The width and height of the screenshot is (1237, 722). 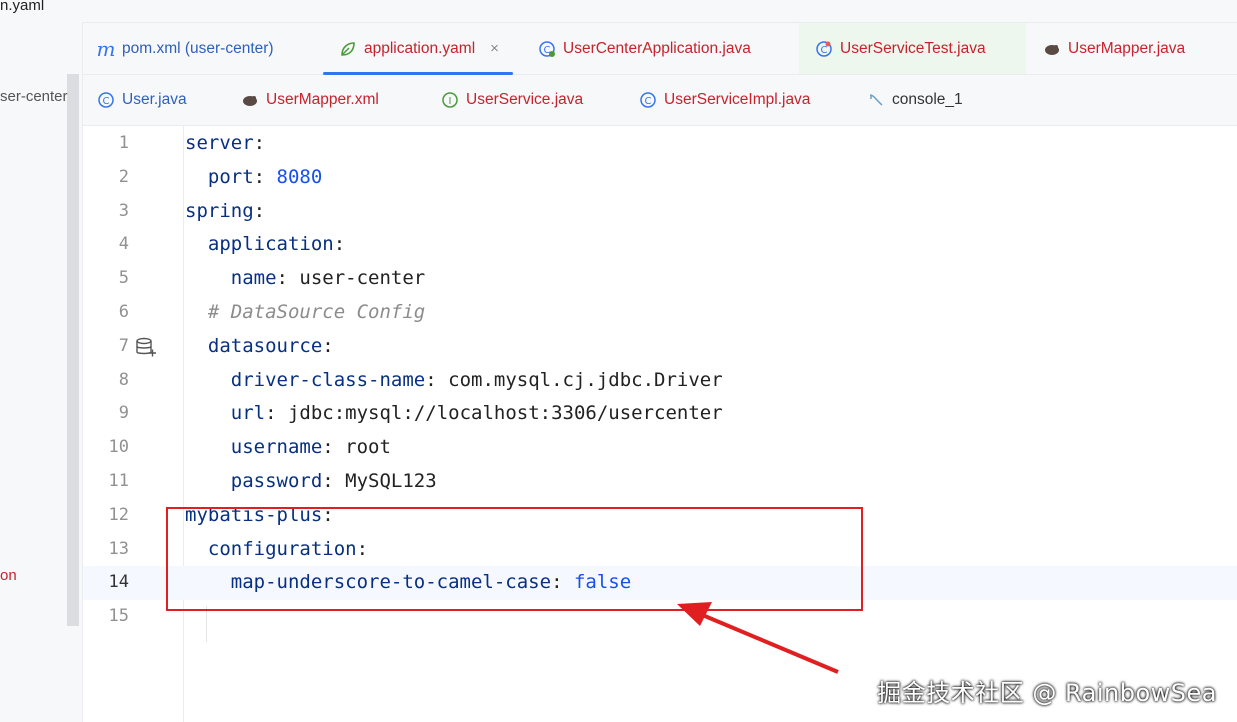 What do you see at coordinates (618, 11) in the screenshot?
I see `title-bar: n.yaml` at bounding box center [618, 11].